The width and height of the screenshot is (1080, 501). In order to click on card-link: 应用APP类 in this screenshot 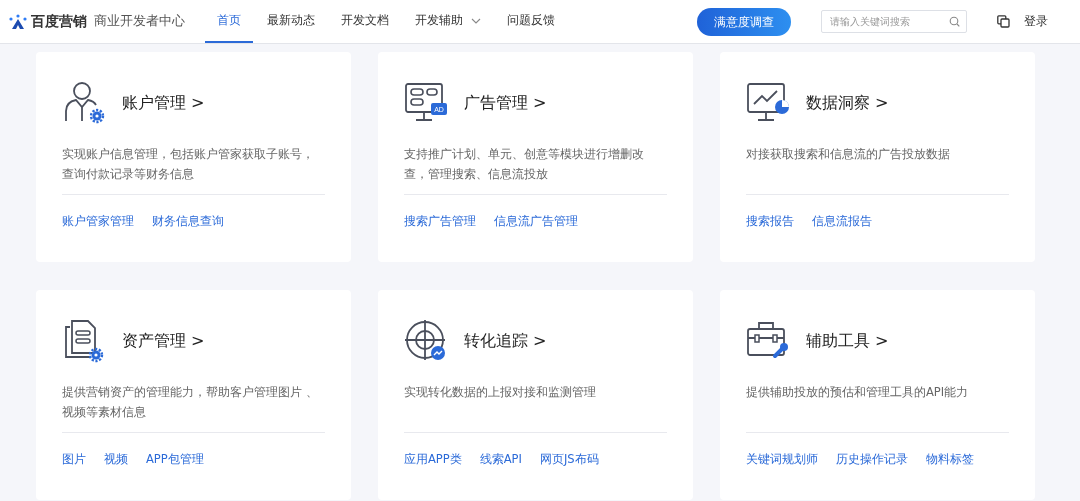, I will do `click(433, 459)`.